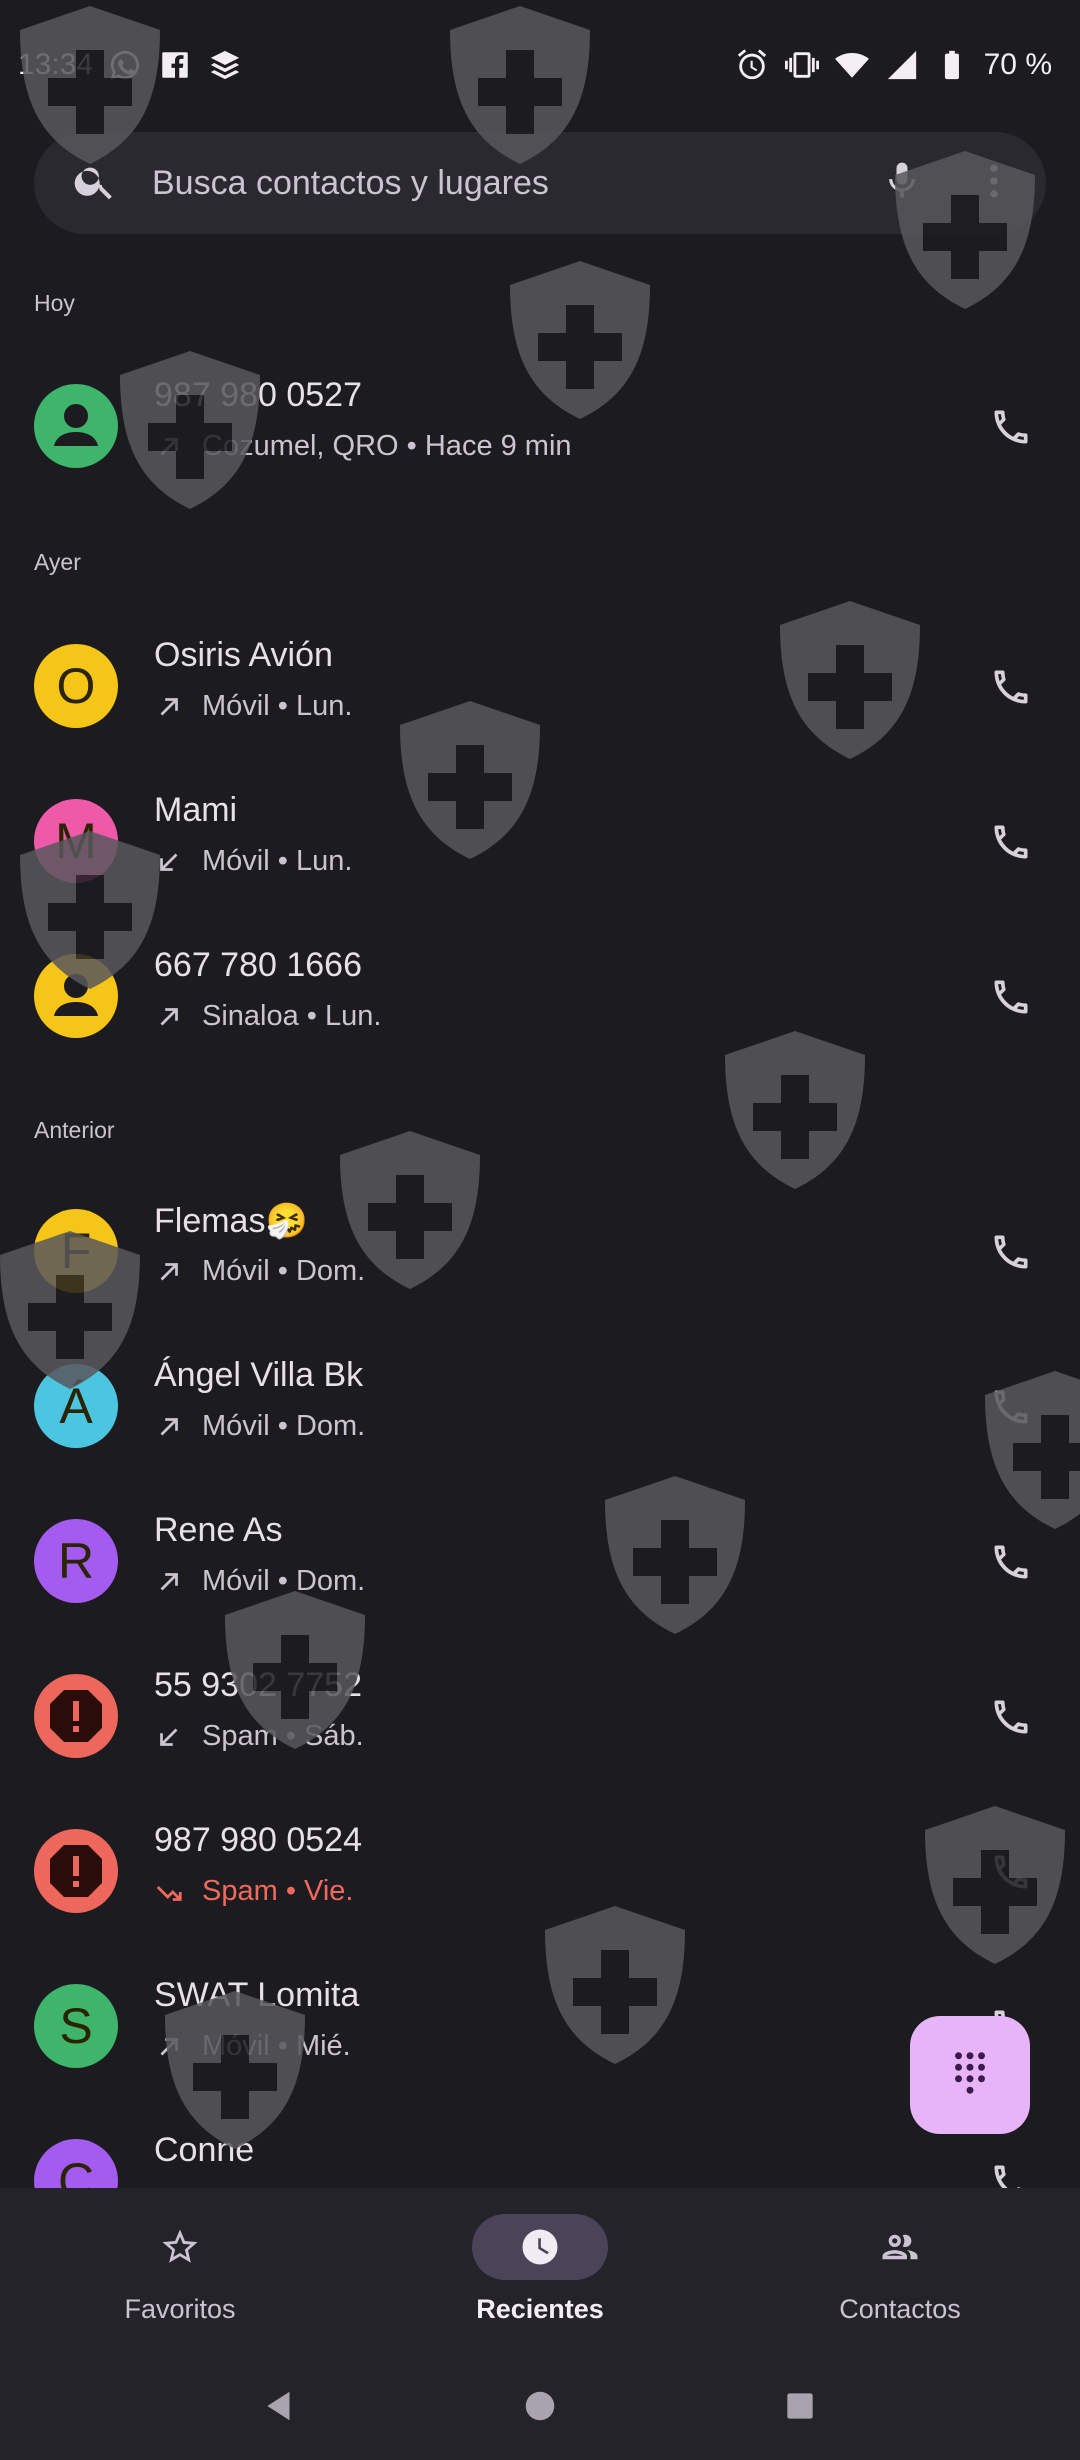 This screenshot has height=2460, width=1080. What do you see at coordinates (1017, 64) in the screenshot?
I see `battery-level: 70 %` at bounding box center [1017, 64].